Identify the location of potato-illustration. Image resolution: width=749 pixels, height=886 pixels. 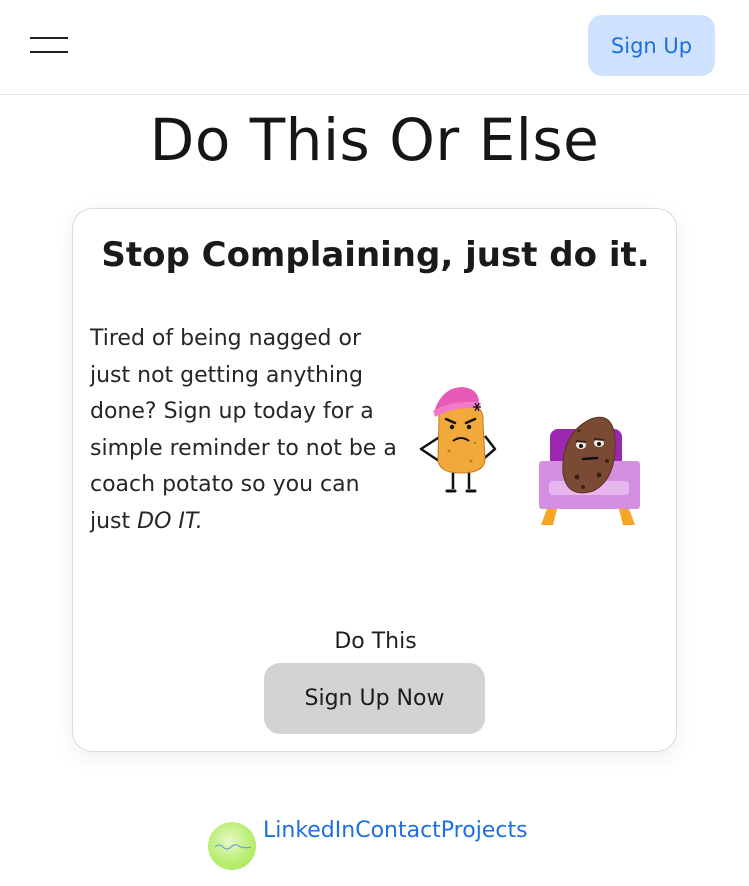
(529, 456).